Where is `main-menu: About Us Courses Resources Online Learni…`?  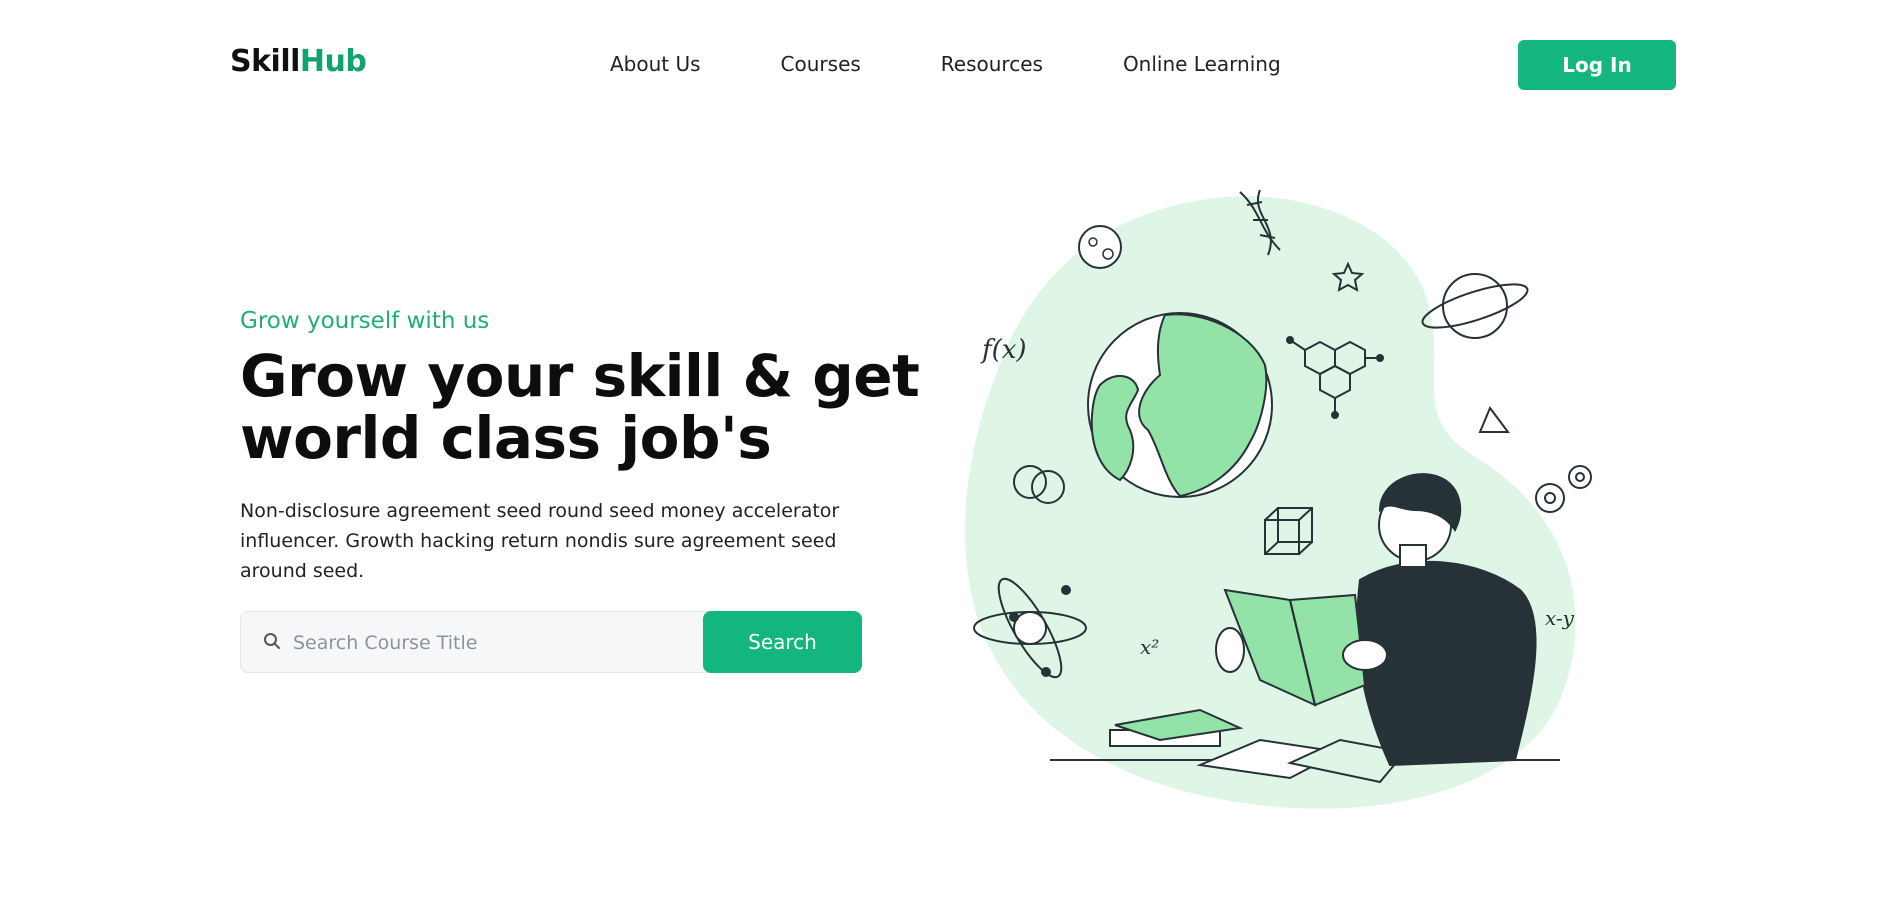 main-menu: About Us Courses Resources Online Learni… is located at coordinates (985, 64).